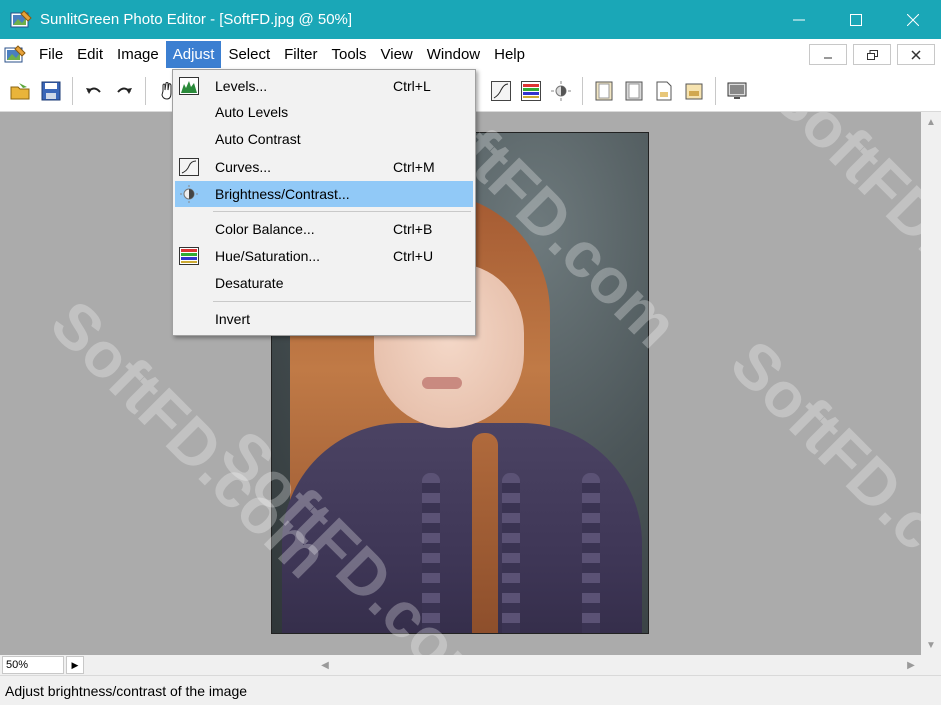  I want to click on menu-edit: Edit, so click(90, 54).